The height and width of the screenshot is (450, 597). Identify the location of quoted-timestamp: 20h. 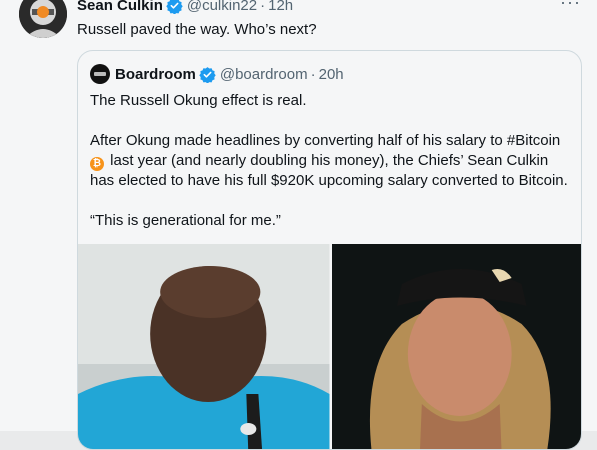
(331, 74).